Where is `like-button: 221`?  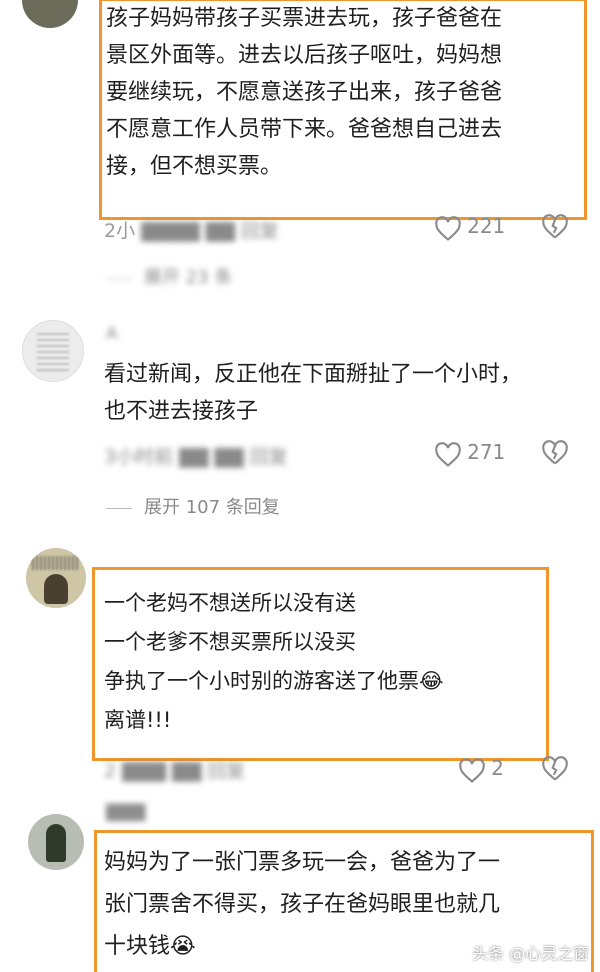
like-button: 221 is located at coordinates (469, 228).